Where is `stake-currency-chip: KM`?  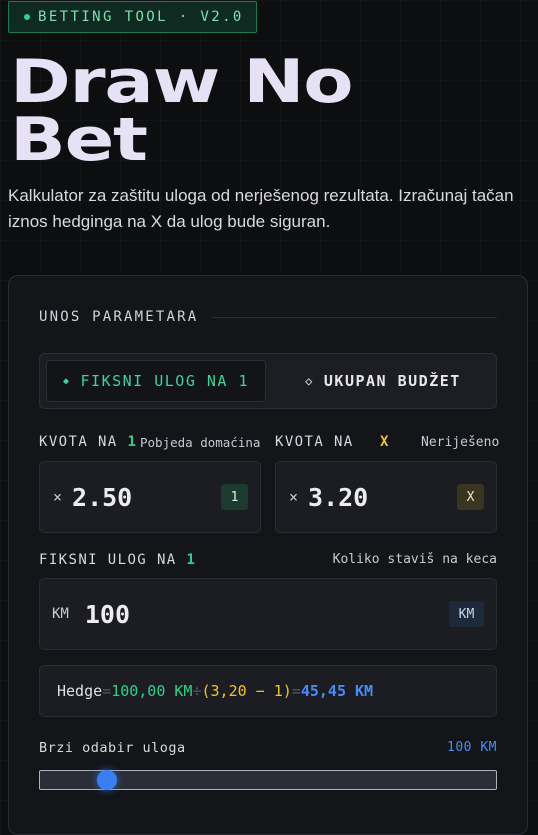
stake-currency-chip: KM is located at coordinates (466, 614).